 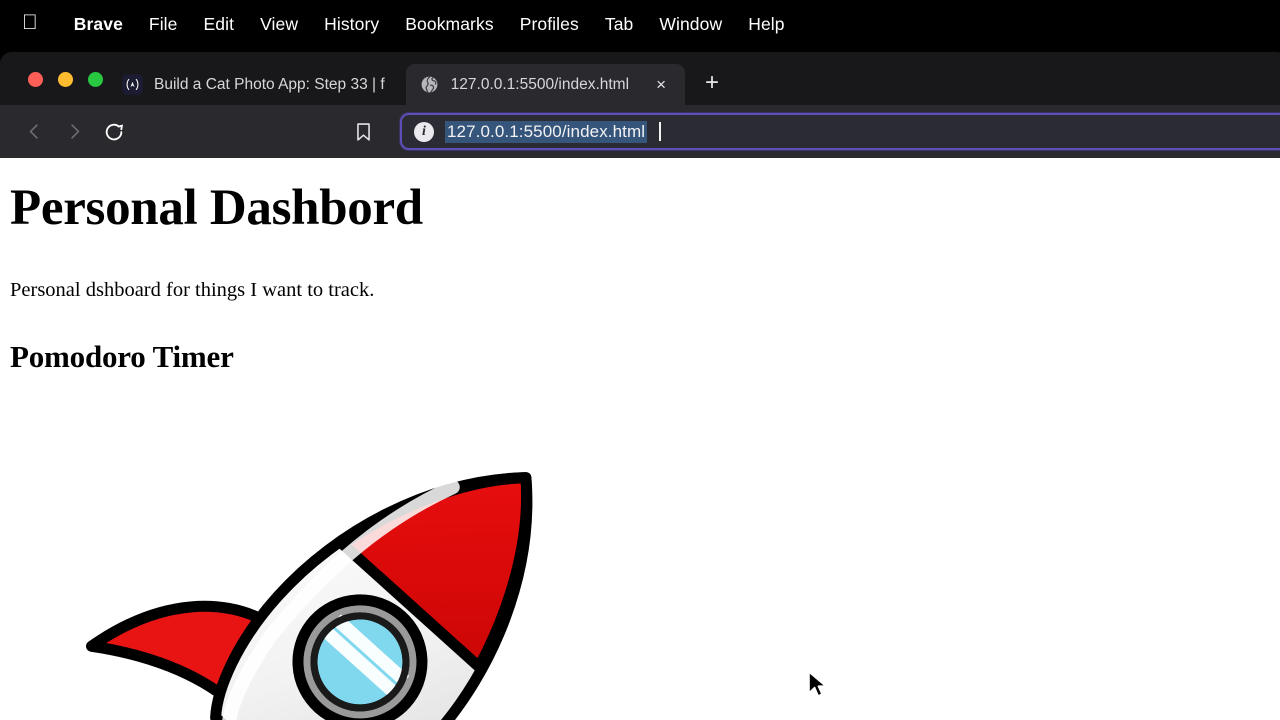 What do you see at coordinates (122, 357) in the screenshot?
I see `section-heading-pomodoro-timer: Pomodoro Timer` at bounding box center [122, 357].